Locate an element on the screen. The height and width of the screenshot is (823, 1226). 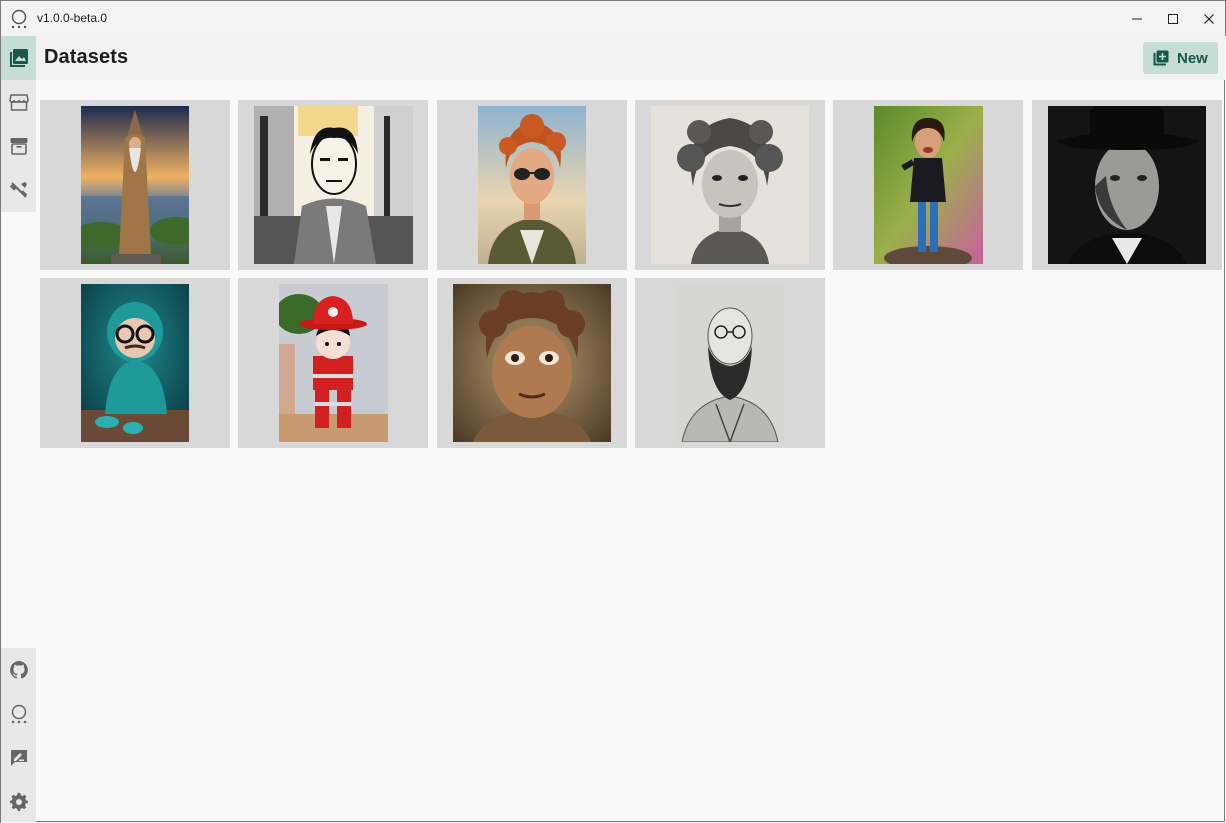
github-link is located at coordinates (18, 670).